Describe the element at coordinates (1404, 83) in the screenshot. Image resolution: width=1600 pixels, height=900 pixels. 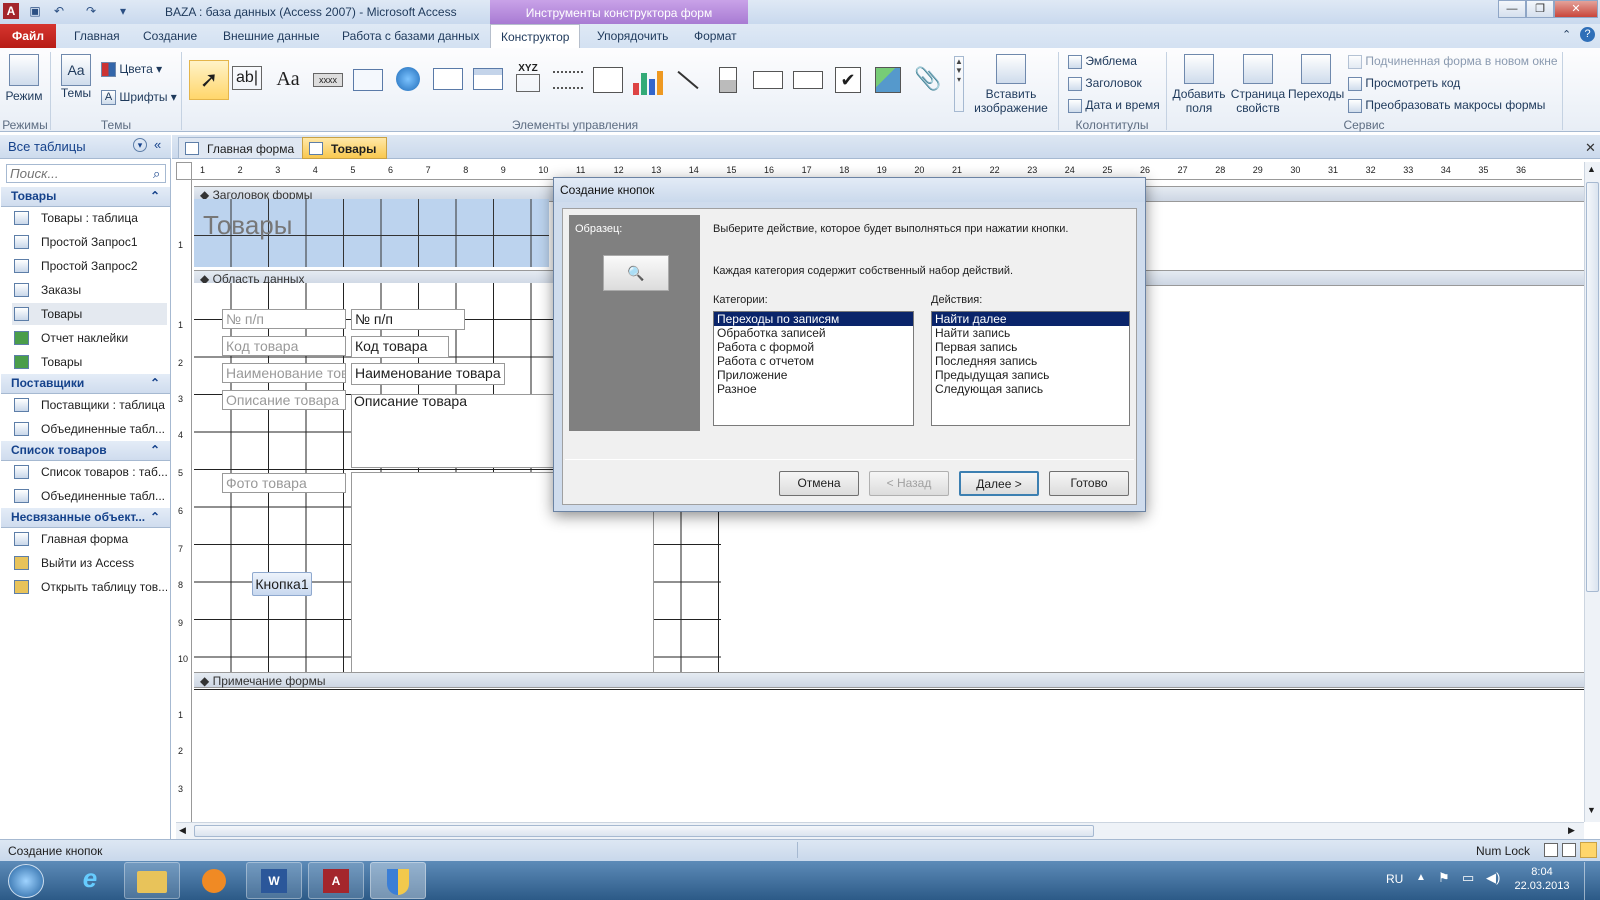
I see `view-code-button: Просмотреть код` at that location.